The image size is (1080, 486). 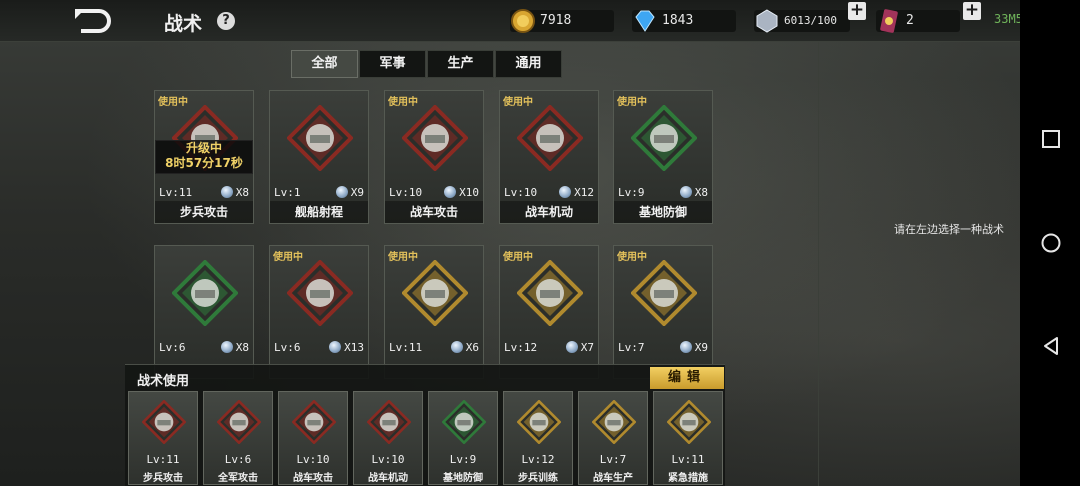 I want to click on tactic-count-value: X13, so click(x=354, y=347).